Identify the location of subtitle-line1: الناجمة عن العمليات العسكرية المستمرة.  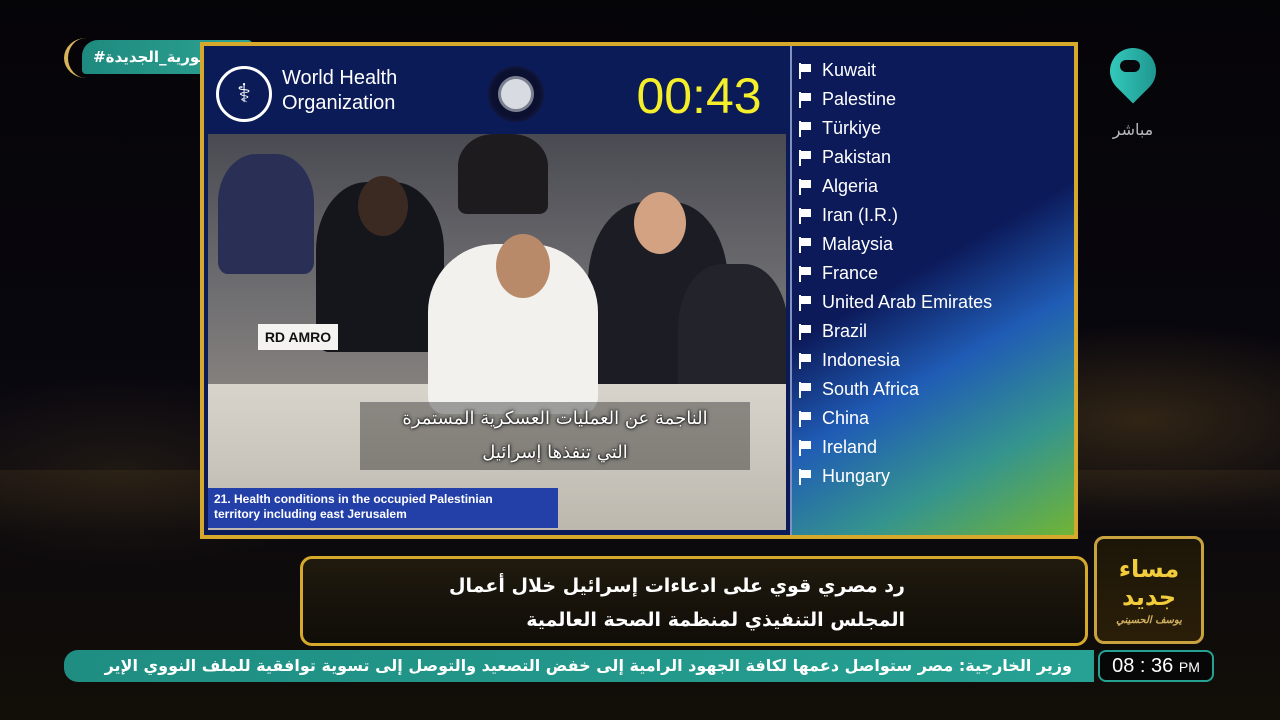
(555, 418).